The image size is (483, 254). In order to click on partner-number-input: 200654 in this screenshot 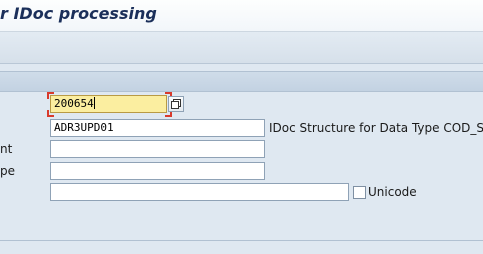, I will do `click(108, 104)`.